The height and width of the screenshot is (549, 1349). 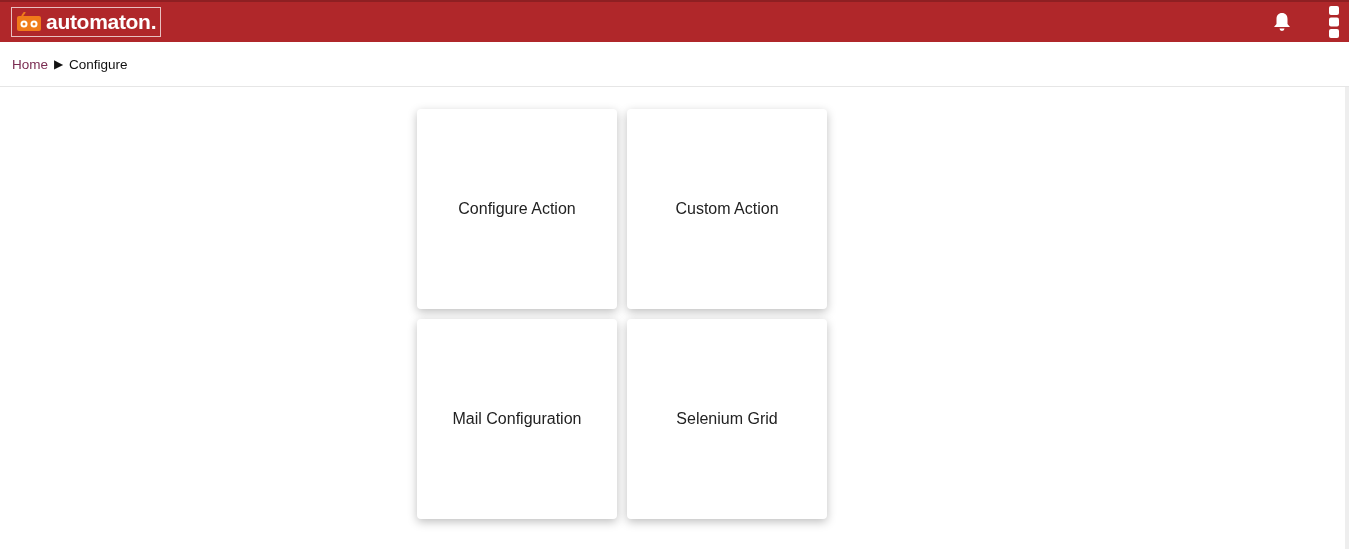 What do you see at coordinates (29, 22) in the screenshot?
I see `radio-icon` at bounding box center [29, 22].